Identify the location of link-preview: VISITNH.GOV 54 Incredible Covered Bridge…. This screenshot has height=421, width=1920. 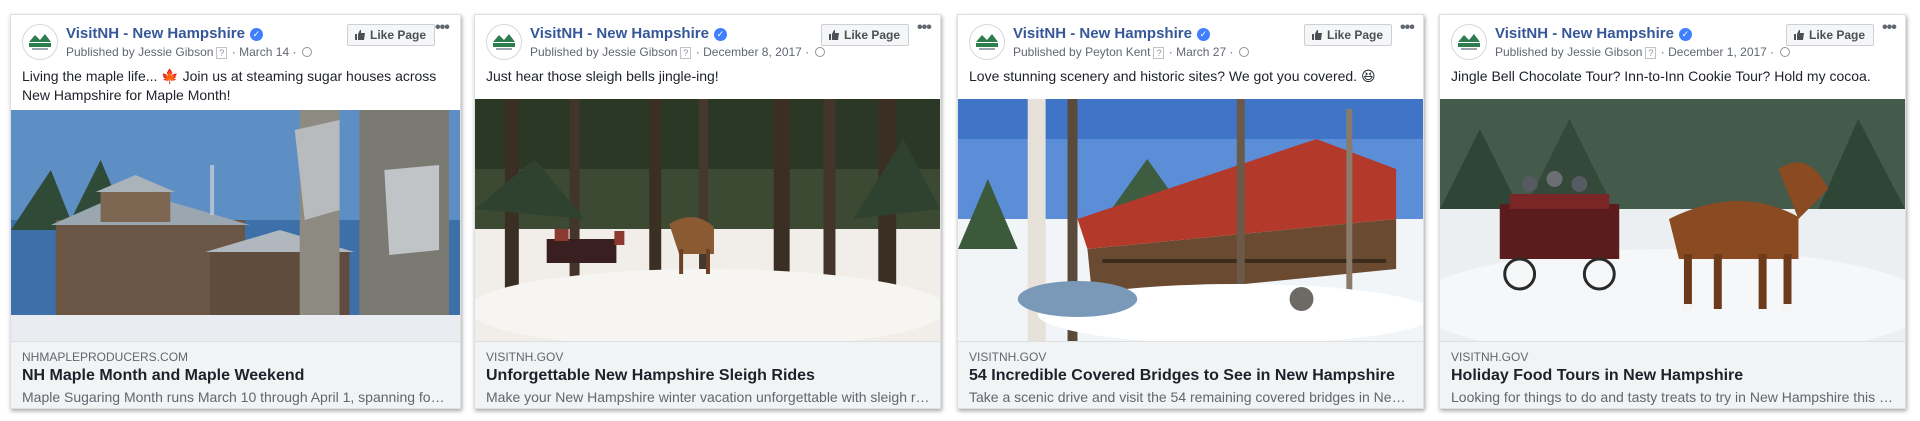
(1190, 374).